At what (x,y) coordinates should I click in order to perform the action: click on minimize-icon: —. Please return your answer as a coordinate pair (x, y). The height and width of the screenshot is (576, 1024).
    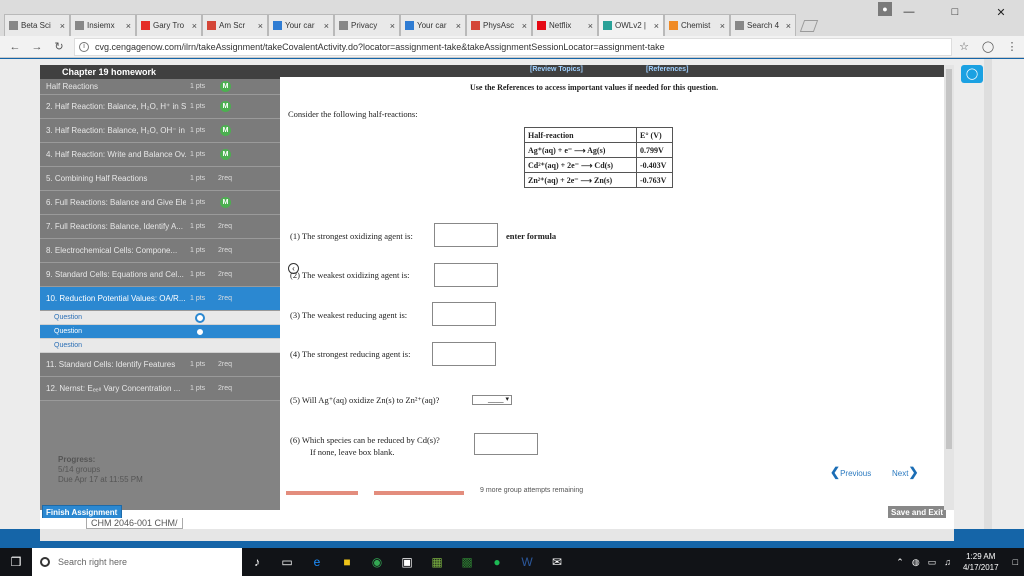
    Looking at the image, I should click on (909, 12).